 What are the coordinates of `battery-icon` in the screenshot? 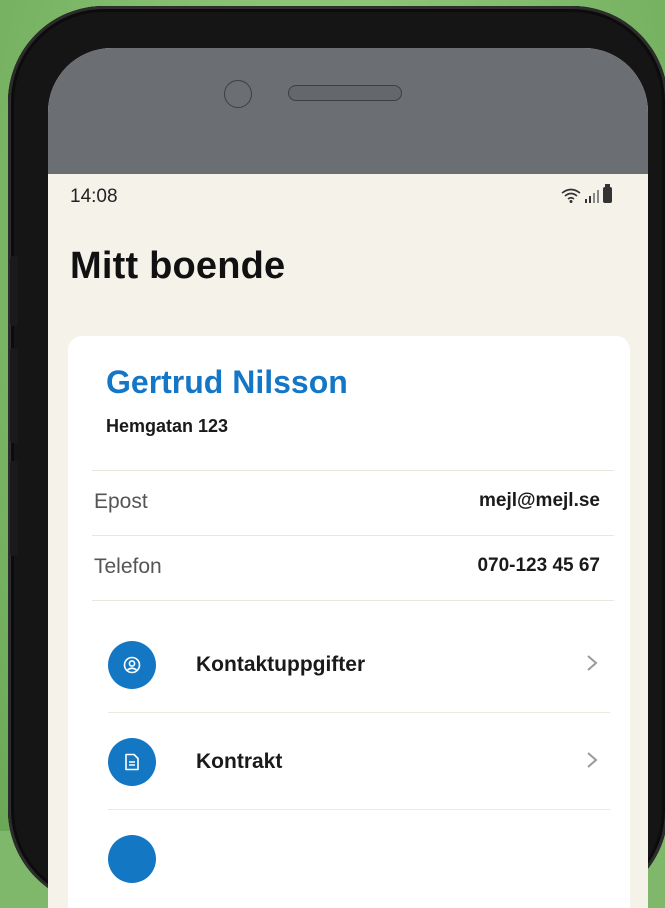 It's located at (607, 193).